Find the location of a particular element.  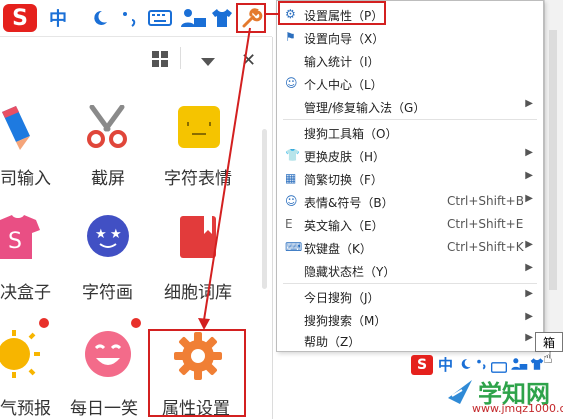

watermark-url: www.jmqz1000.com is located at coordinates (517, 408).